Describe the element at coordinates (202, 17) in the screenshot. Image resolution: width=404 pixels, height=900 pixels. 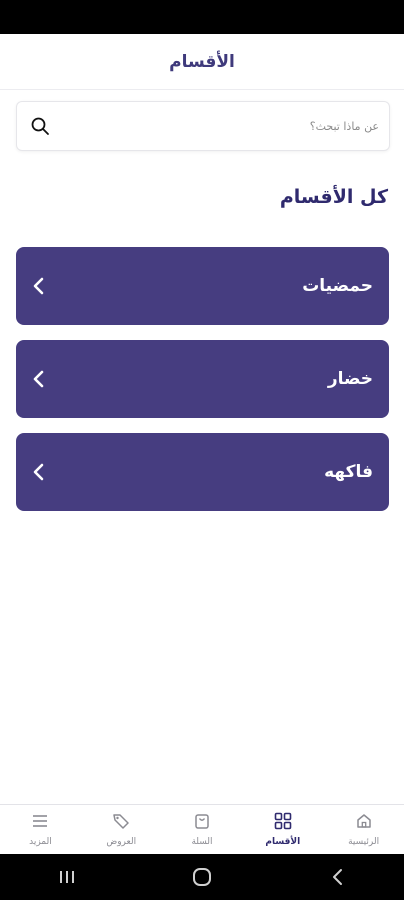
I see `status-bar` at that location.